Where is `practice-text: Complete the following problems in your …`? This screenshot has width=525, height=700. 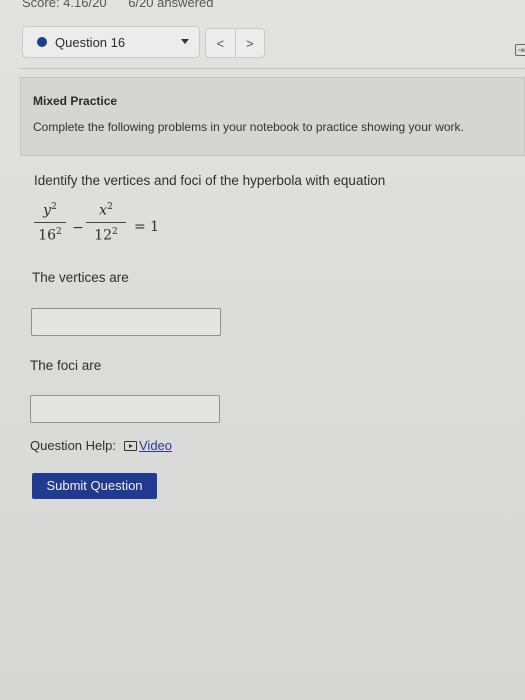
practice-text: Complete the following problems in your … is located at coordinates (248, 127).